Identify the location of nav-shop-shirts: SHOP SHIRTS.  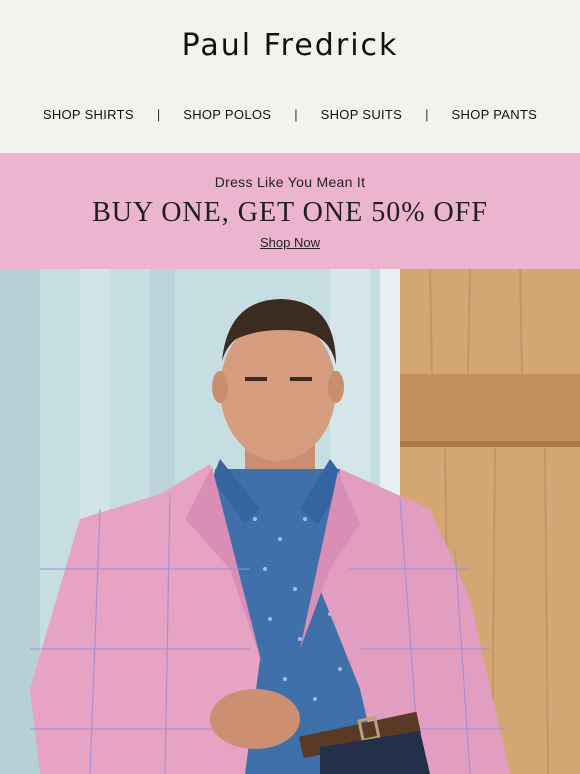
(88, 114).